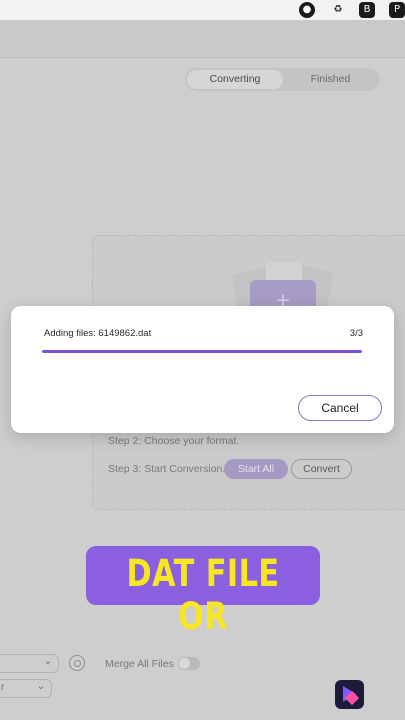 The height and width of the screenshot is (720, 405). I want to click on convert-button: Convert, so click(321, 469).